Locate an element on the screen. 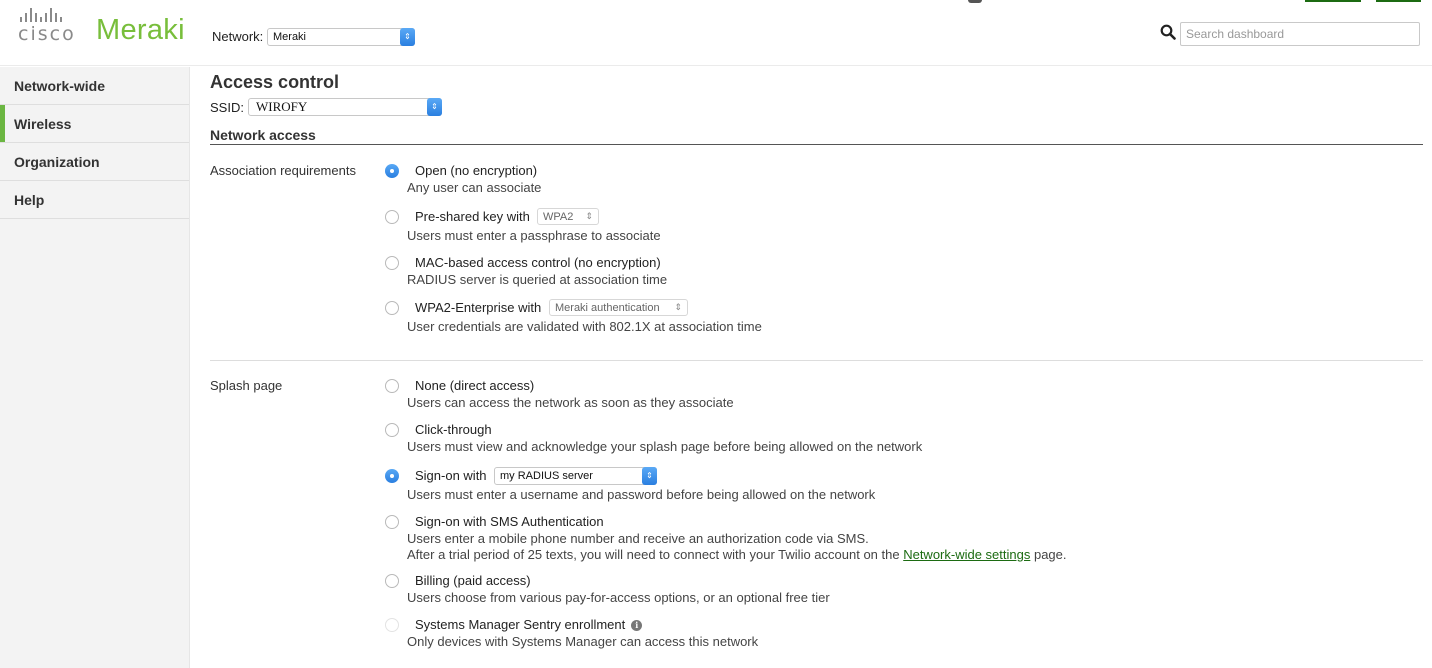 The height and width of the screenshot is (668, 1432). cisco-logo: cisco is located at coordinates (49, 26).